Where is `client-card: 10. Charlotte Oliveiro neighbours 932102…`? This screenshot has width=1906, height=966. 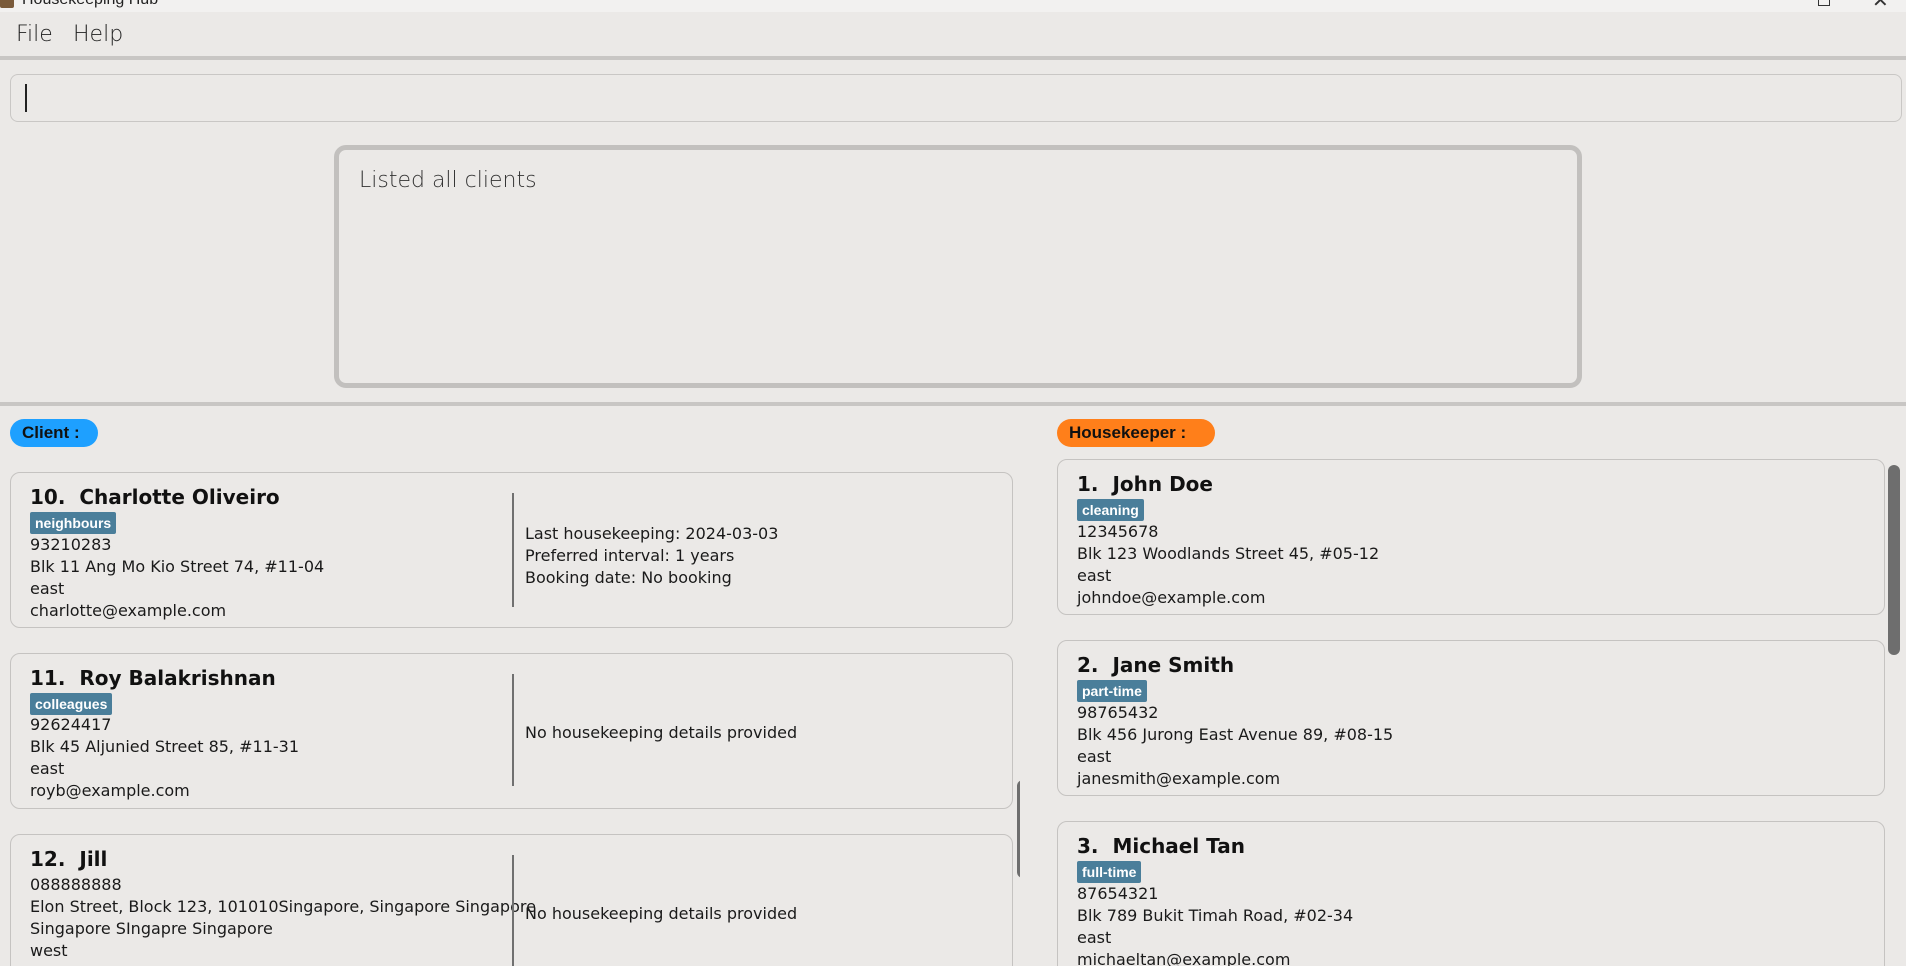
client-card: 10. Charlotte Oliveiro neighbours 932102… is located at coordinates (511, 550).